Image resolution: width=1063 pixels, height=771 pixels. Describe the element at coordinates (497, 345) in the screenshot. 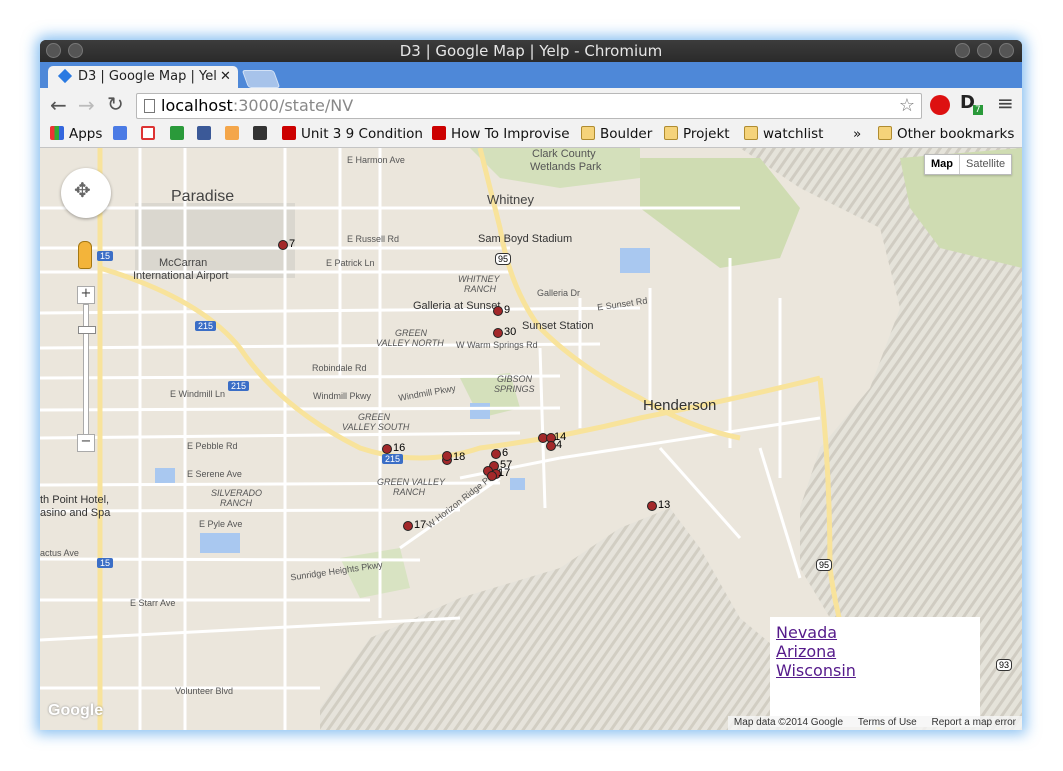

I see `road-label: W Warm Springs Rd` at that location.